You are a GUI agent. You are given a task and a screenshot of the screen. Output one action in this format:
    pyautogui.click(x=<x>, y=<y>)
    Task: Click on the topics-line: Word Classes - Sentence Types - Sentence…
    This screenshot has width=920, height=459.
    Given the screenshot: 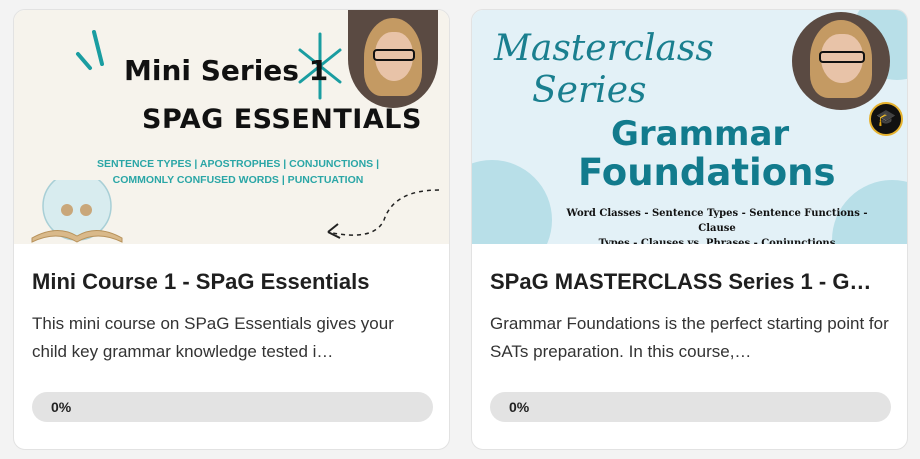 What is the action you would take?
    pyautogui.click(x=717, y=221)
    